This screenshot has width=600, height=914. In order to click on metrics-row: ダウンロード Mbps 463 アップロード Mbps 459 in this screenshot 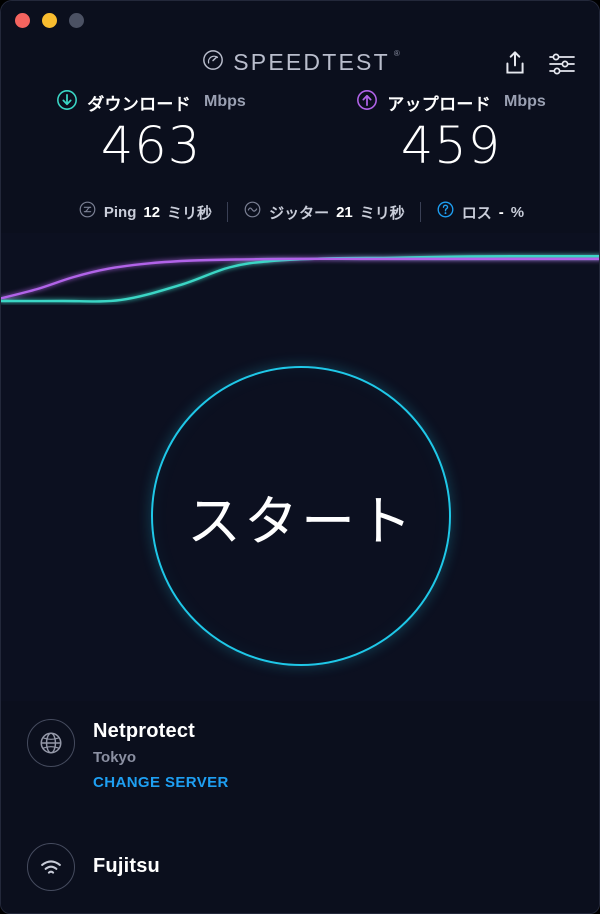, I will do `click(300, 141)`.